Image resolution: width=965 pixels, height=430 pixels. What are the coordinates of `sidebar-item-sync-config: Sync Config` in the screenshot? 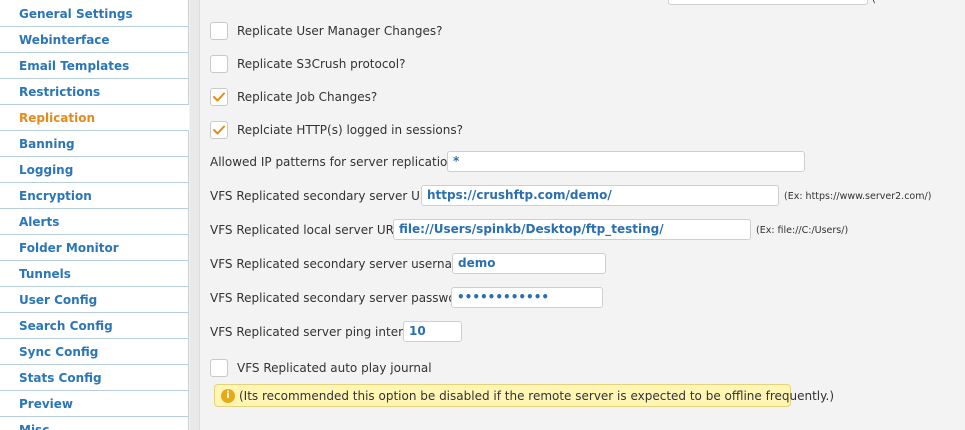 It's located at (94, 352).